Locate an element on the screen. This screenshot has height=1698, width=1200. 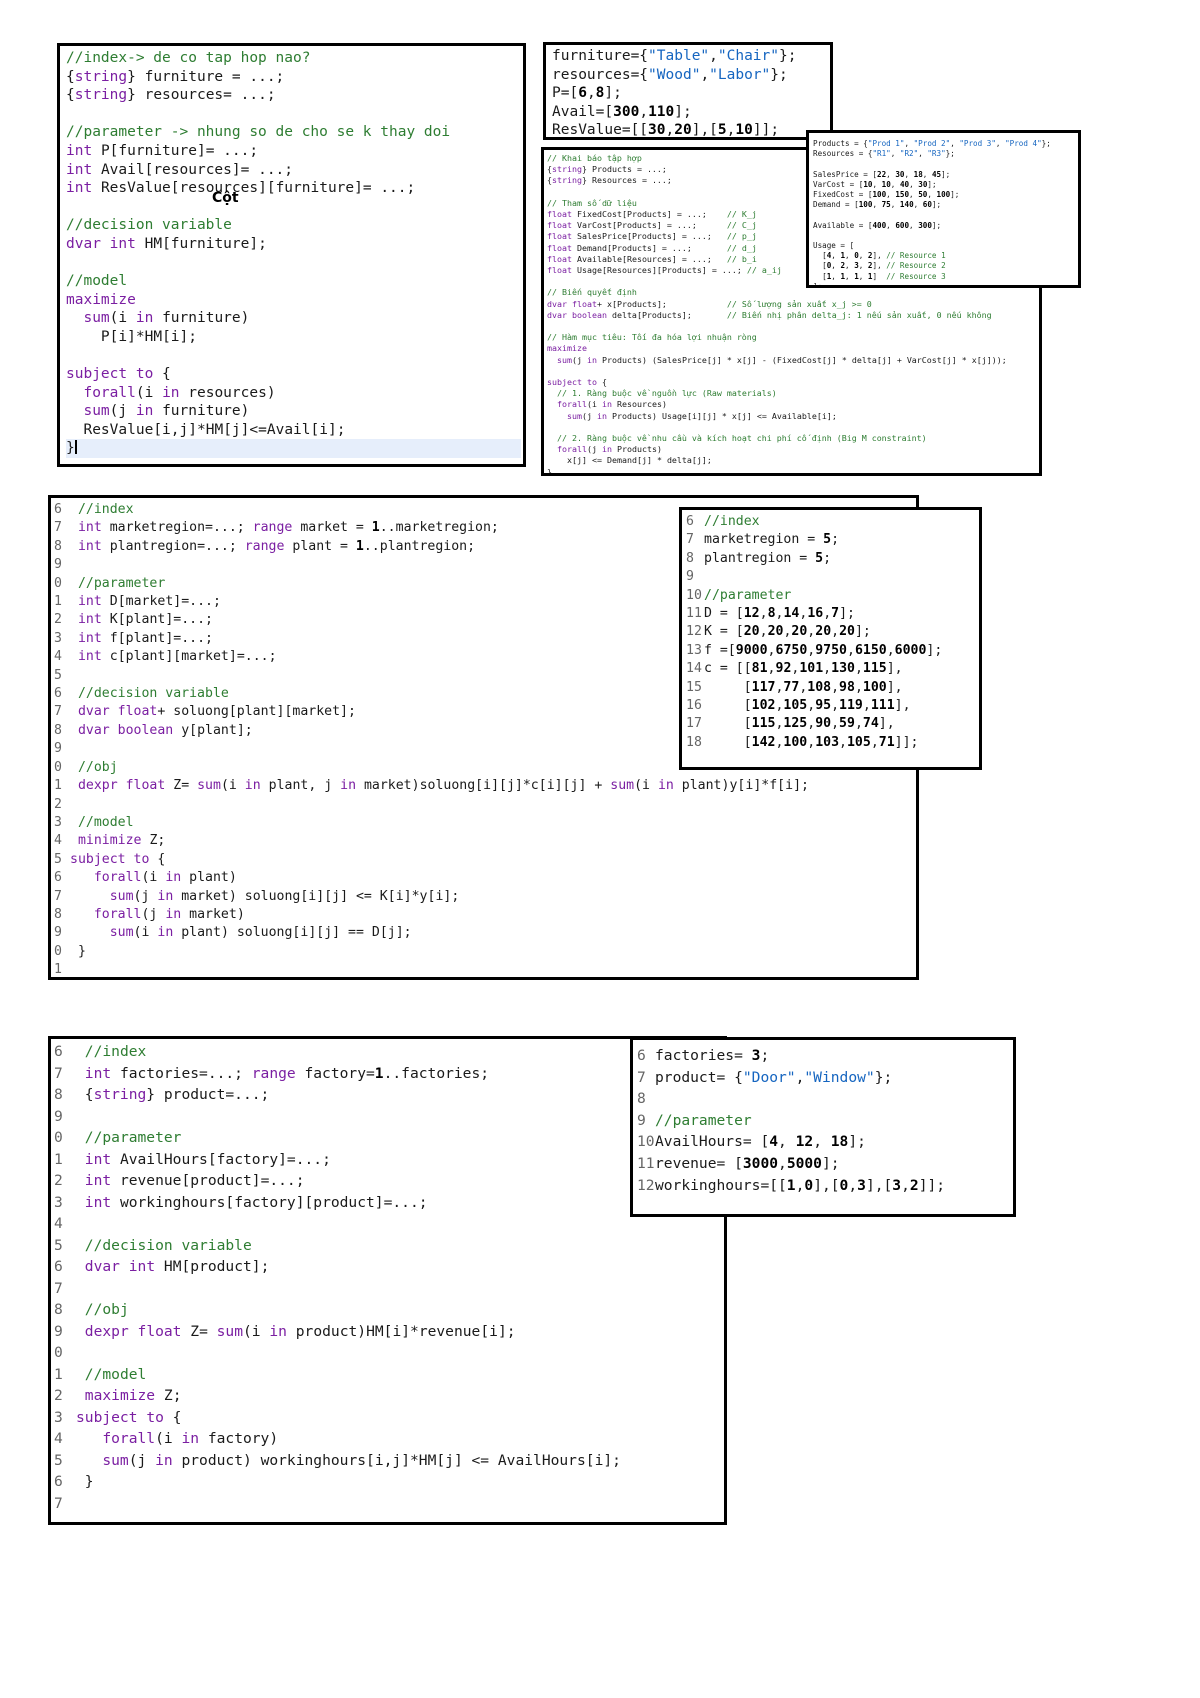
code-text: //obj is located at coordinates (97, 767).